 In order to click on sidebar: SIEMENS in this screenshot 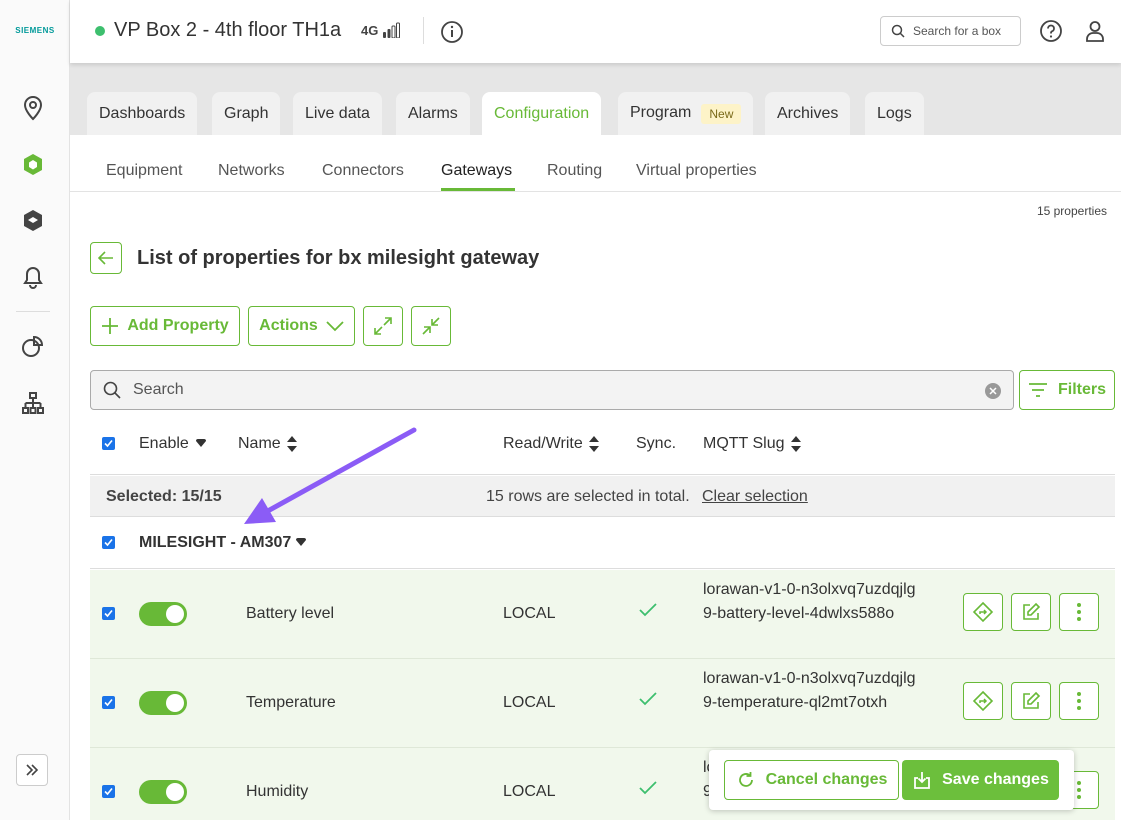, I will do `click(35, 410)`.